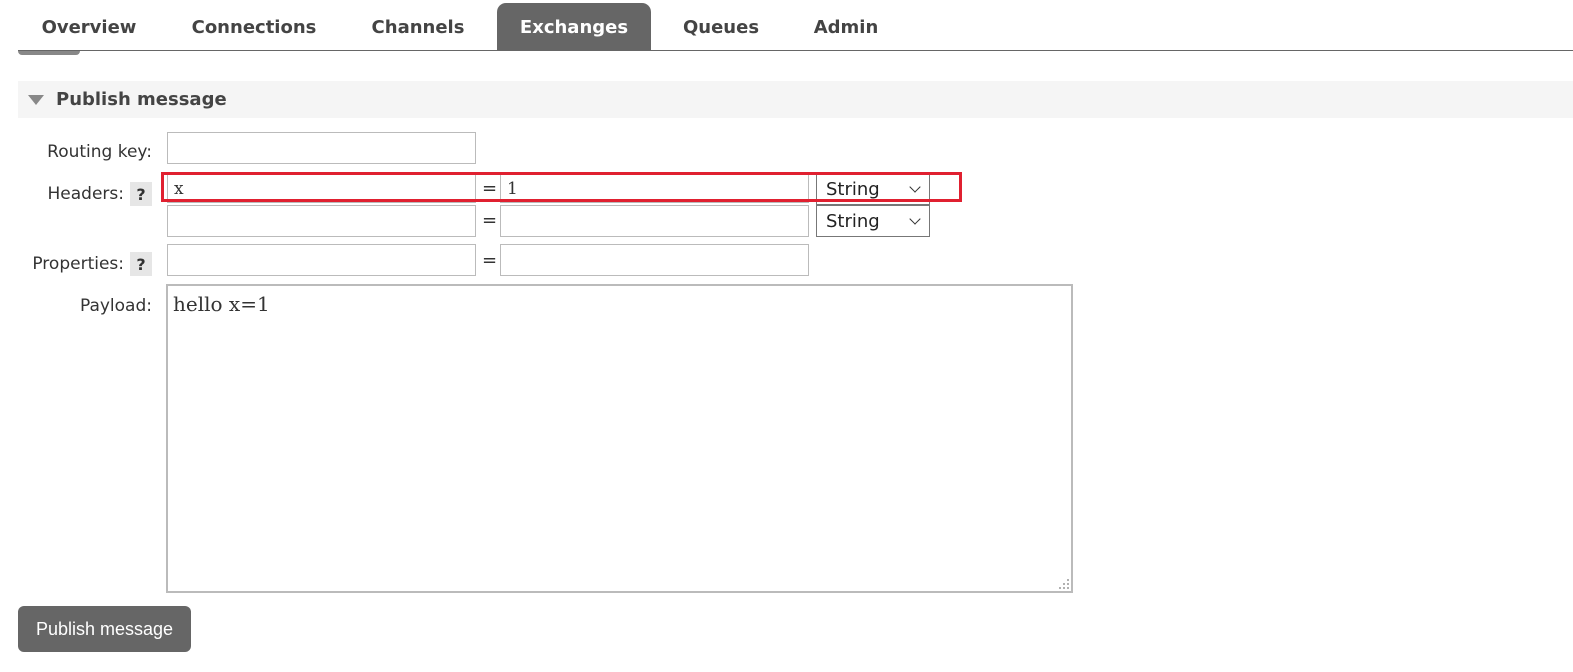 The image size is (1573, 672). What do you see at coordinates (321, 148) in the screenshot?
I see `routing-key-input` at bounding box center [321, 148].